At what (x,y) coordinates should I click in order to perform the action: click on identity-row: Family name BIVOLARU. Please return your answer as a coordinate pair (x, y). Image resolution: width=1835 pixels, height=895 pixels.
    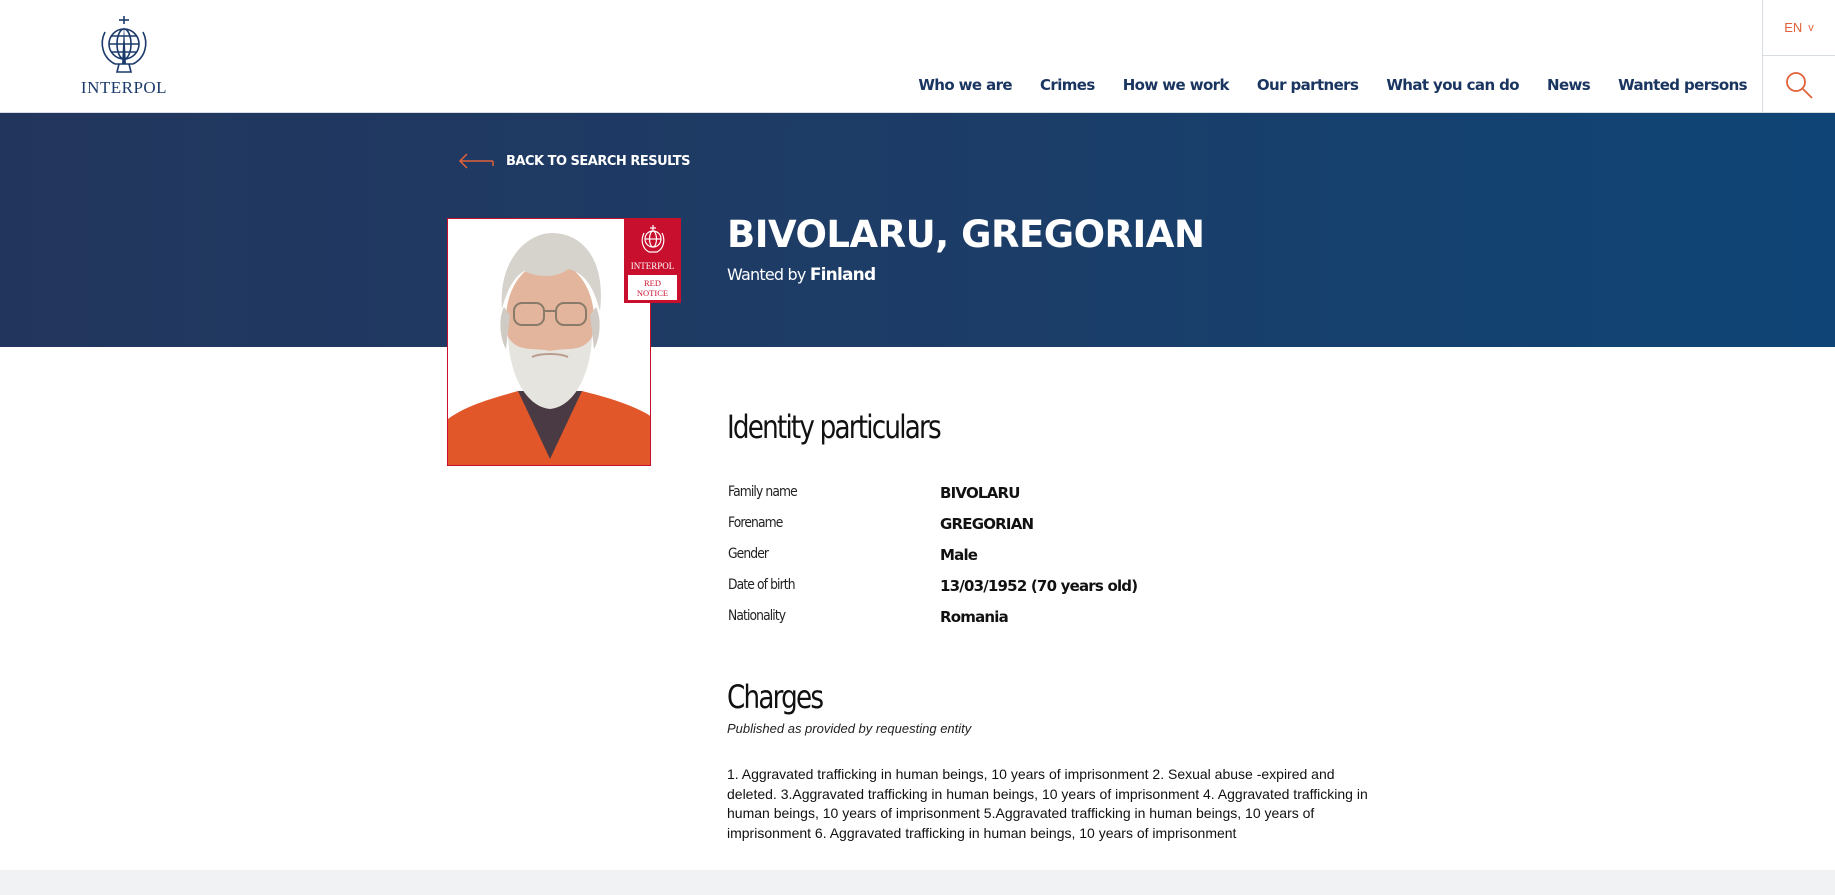
    Looking at the image, I should click on (874, 499).